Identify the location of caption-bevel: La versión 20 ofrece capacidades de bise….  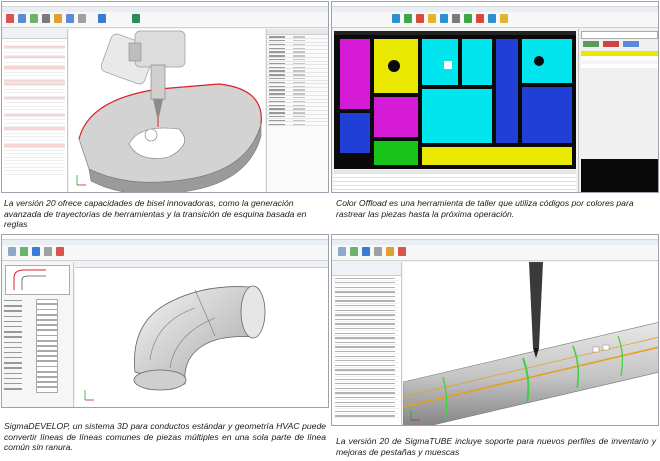
(155, 213).